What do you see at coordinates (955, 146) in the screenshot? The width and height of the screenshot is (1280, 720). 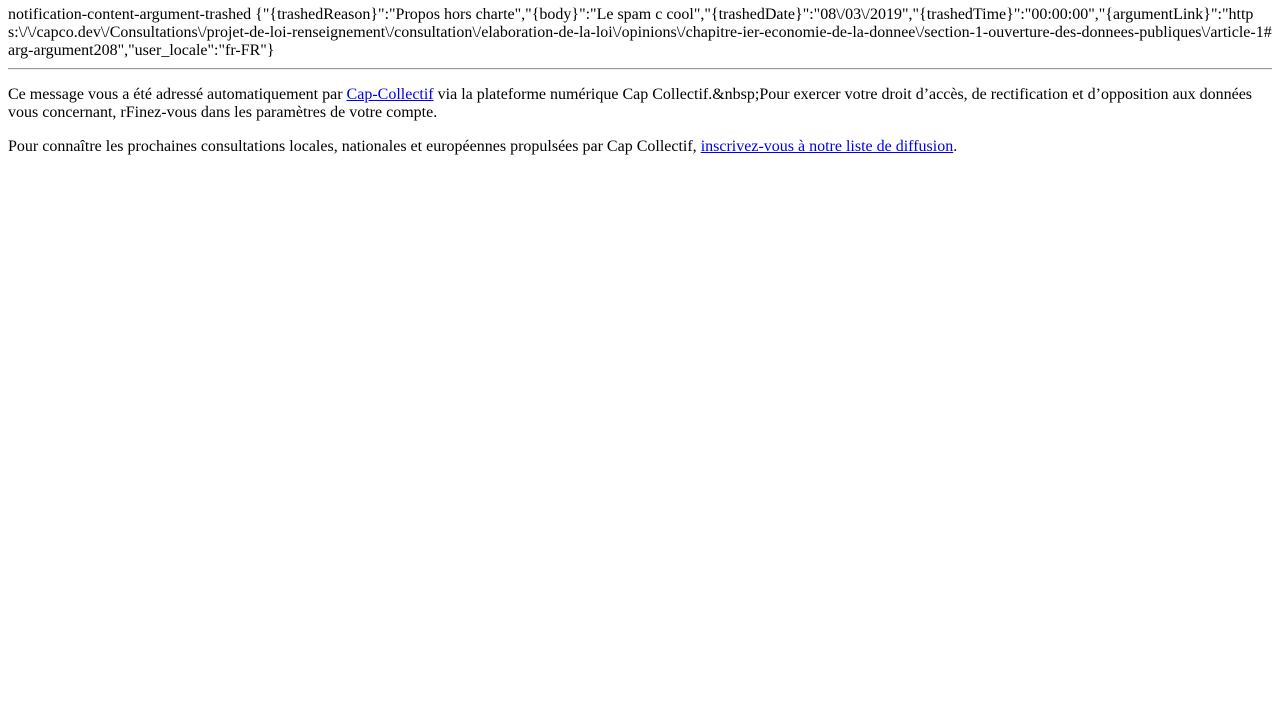 I see `newsletter-suffix: .` at bounding box center [955, 146].